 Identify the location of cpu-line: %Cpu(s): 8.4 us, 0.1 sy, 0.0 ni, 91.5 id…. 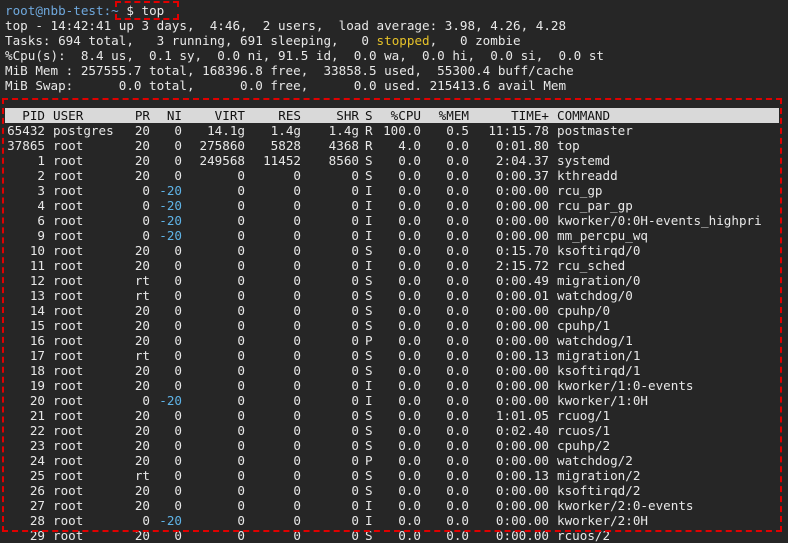
(304, 55).